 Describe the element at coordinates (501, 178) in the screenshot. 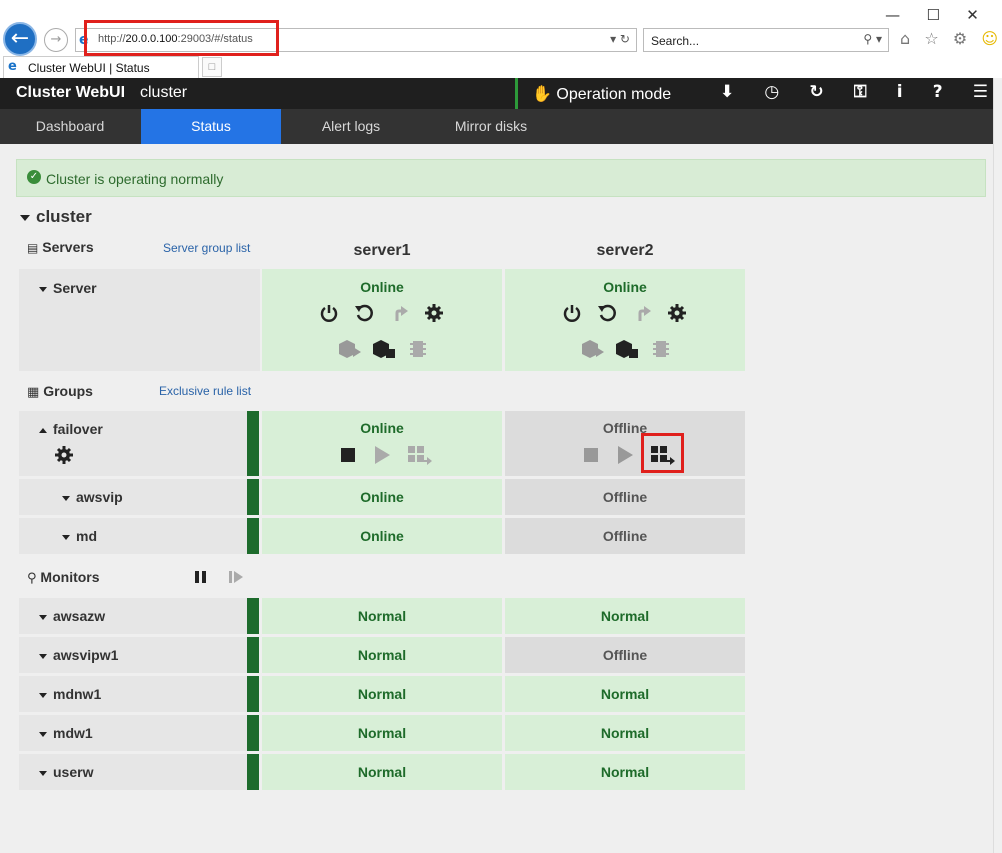

I see `status-alert: ✓ Cluster is operating normally` at that location.